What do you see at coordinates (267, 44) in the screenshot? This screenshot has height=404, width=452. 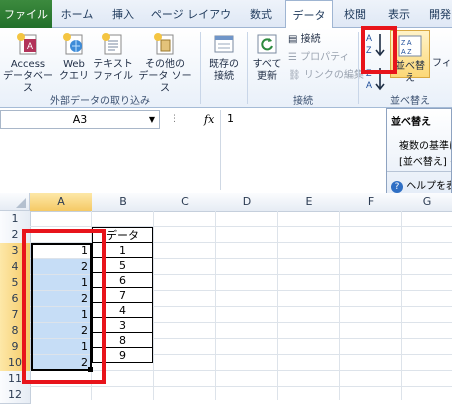 I see `refresh-icon` at bounding box center [267, 44].